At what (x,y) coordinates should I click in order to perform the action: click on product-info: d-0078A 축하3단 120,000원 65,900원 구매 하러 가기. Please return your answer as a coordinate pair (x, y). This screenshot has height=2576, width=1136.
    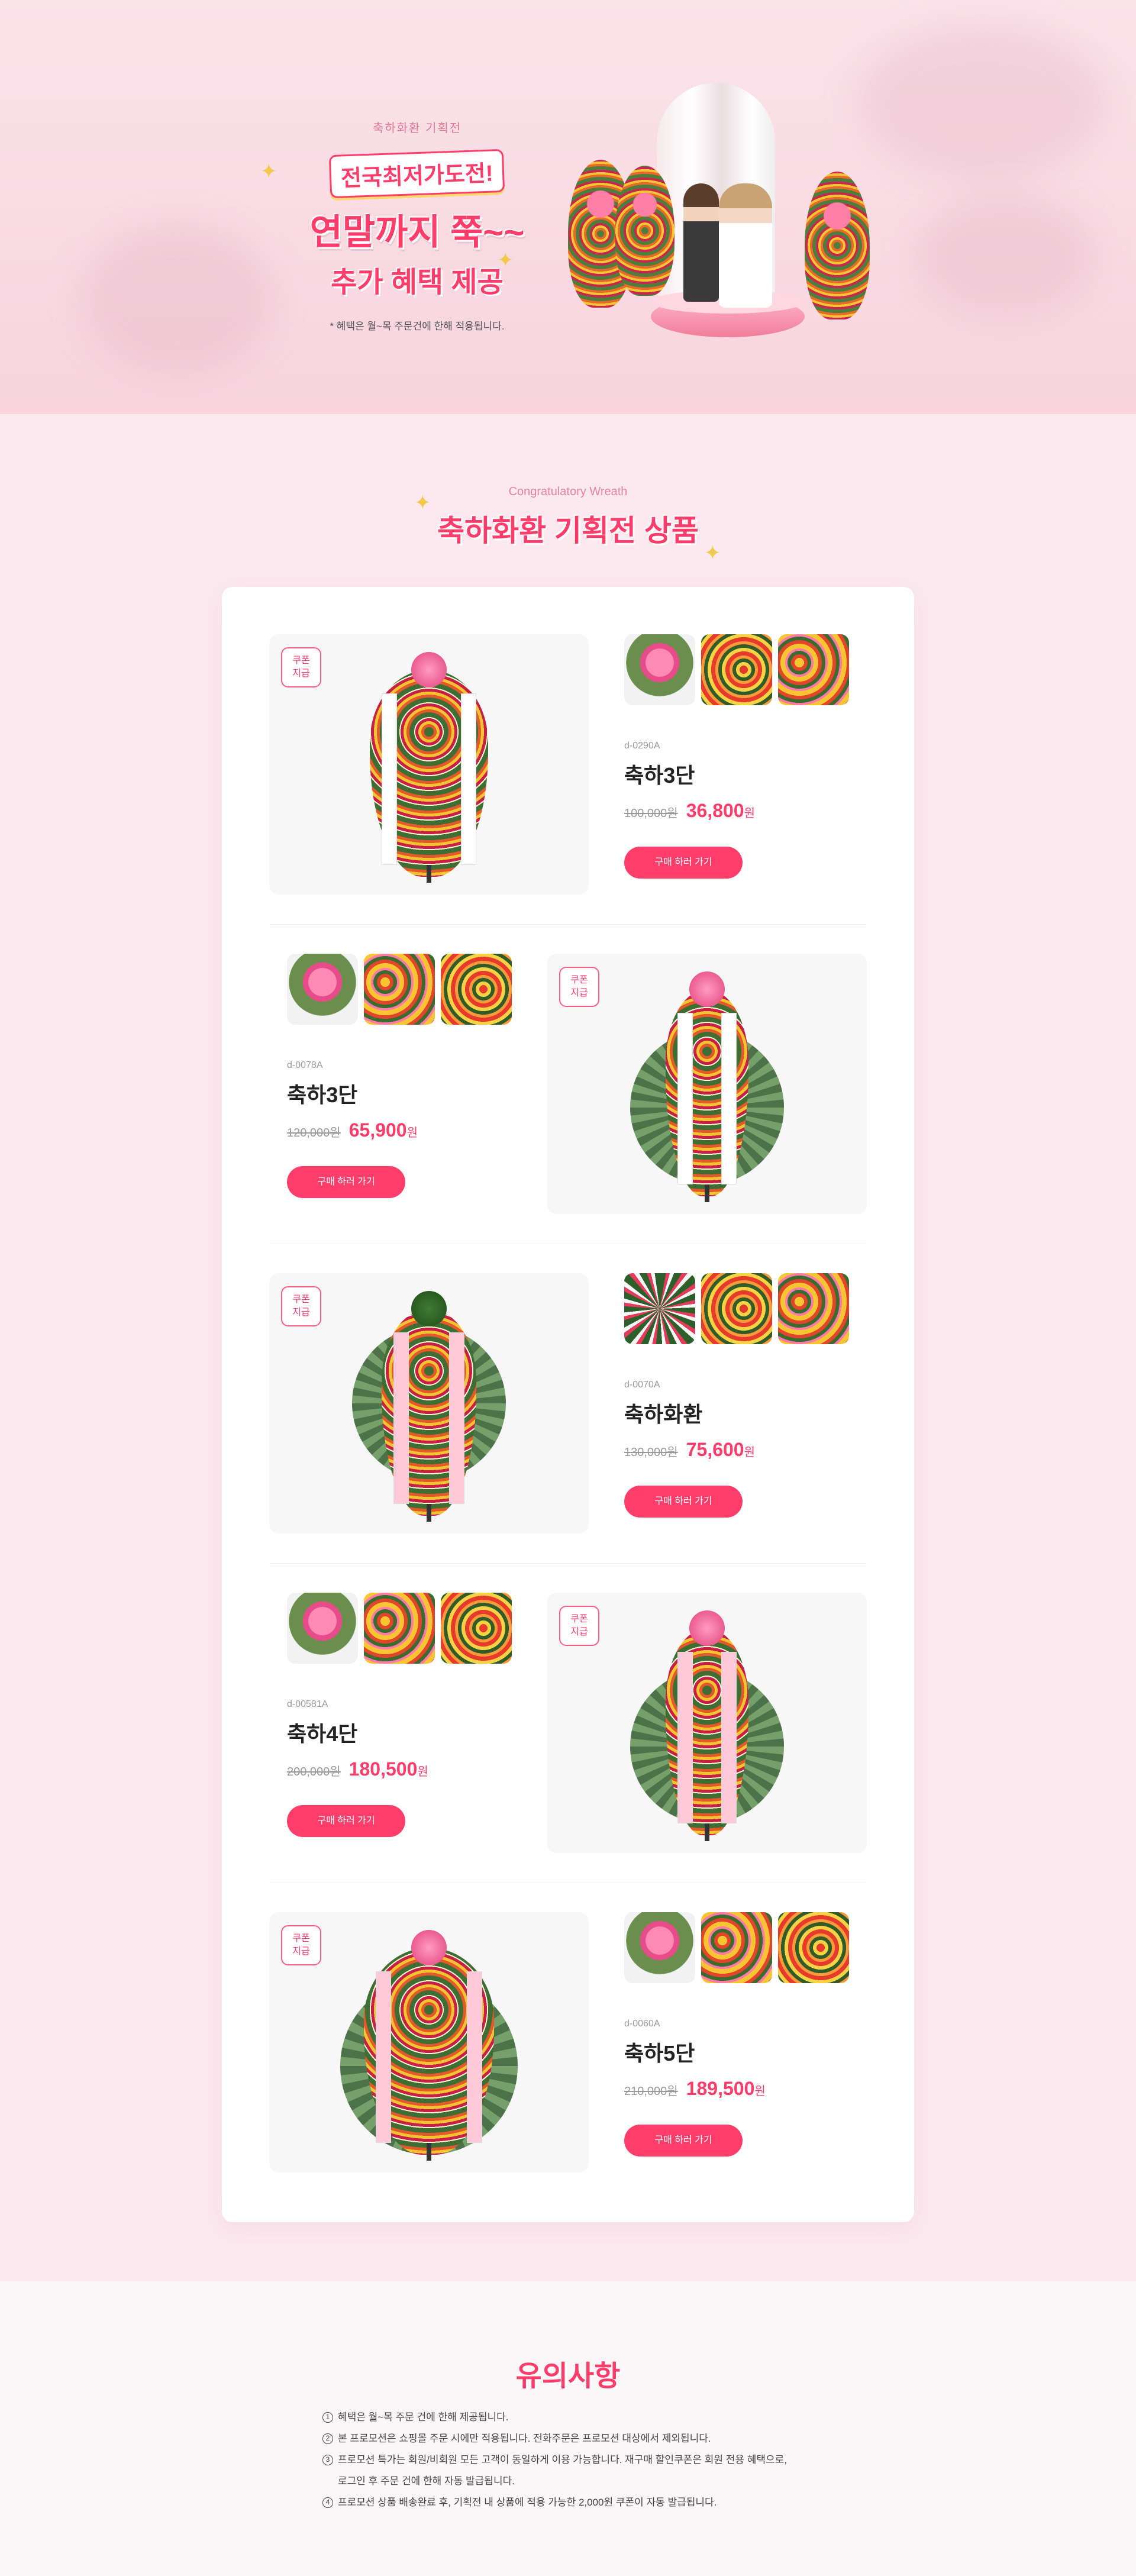
    Looking at the image, I should click on (352, 1129).